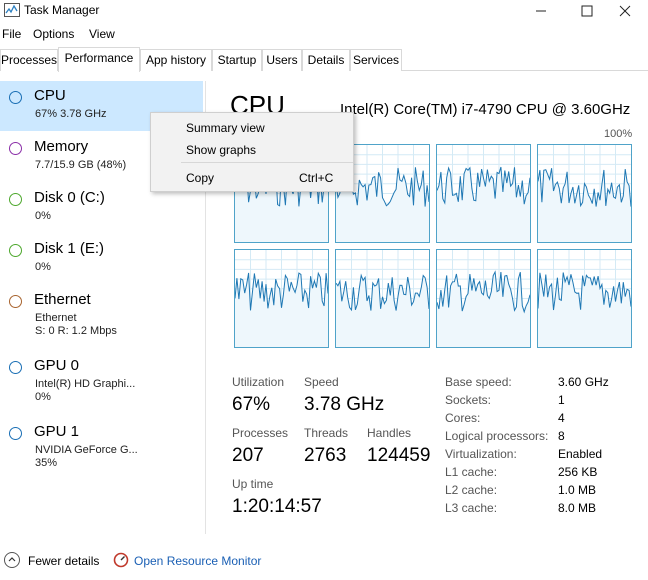  Describe the element at coordinates (57, 365) in the screenshot. I see `resource-name: GPU 0` at that location.